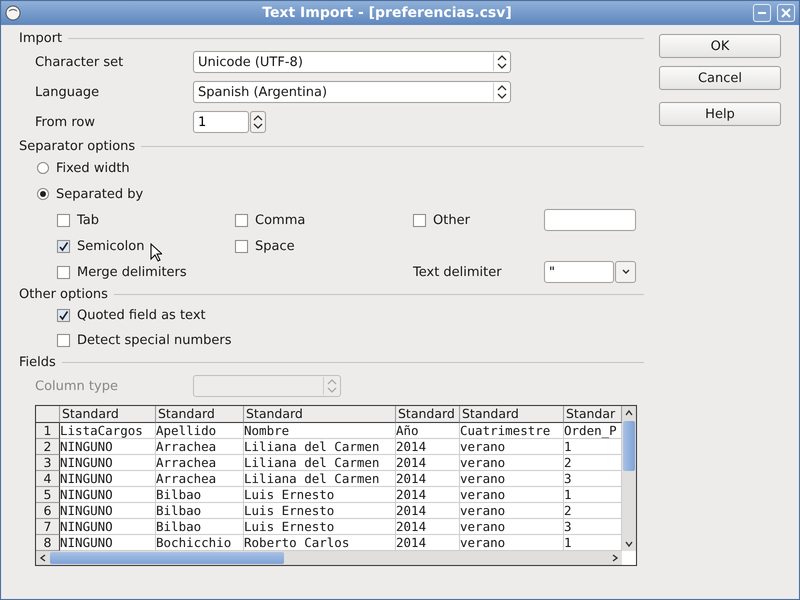  I want to click on checkbox-label: Quoted field as text, so click(141, 315).